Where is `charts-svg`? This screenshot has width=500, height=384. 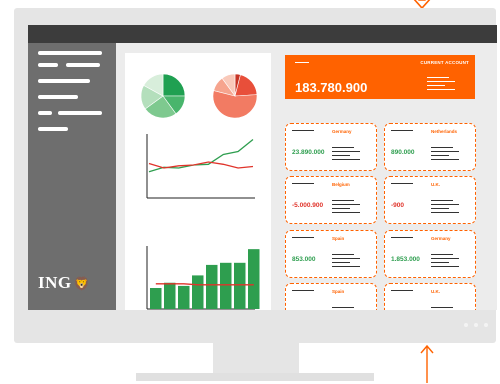
charts-svg is located at coordinates (200, 191).